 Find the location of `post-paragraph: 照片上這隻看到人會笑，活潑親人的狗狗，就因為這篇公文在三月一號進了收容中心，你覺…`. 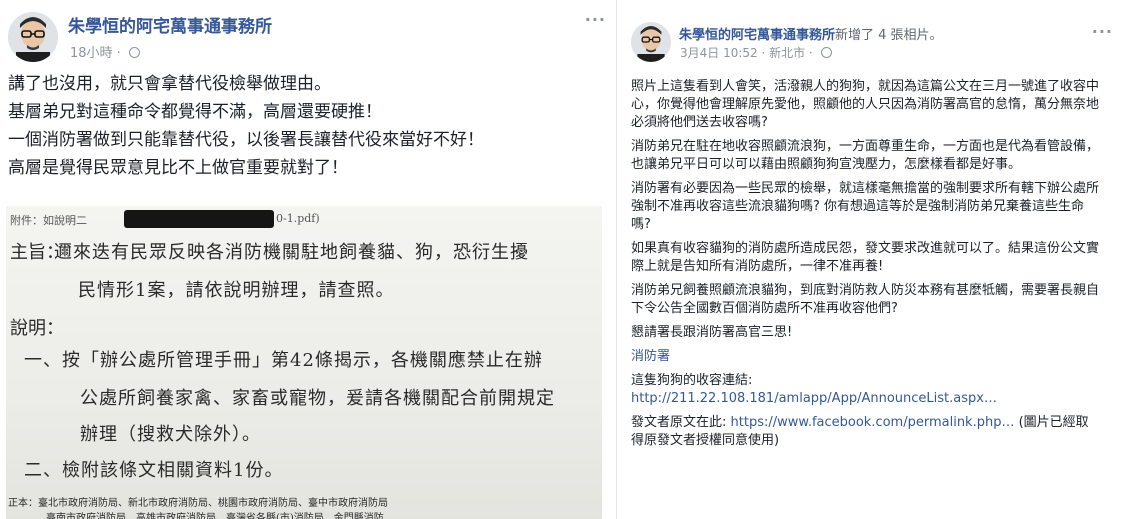

post-paragraph: 照片上這隻看到人會笑，活潑親人的狗狗，就因為這篇公文在三月一號進了收容中心，你覺… is located at coordinates (865, 104).